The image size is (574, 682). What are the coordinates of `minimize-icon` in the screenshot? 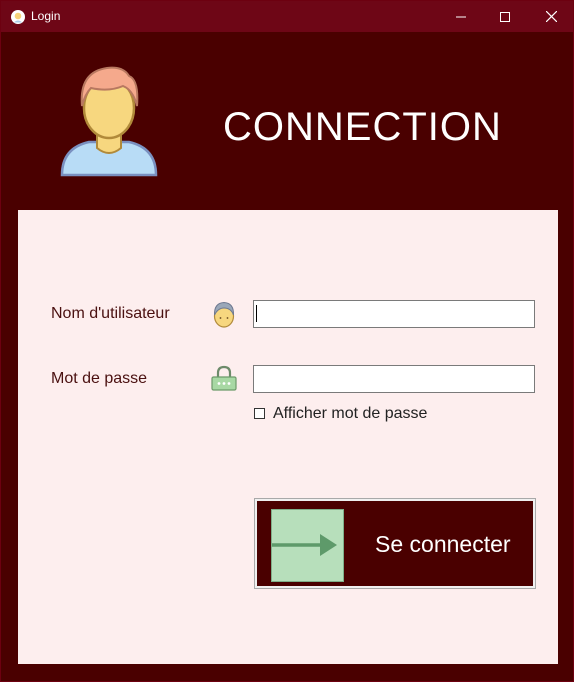 It's located at (461, 16).